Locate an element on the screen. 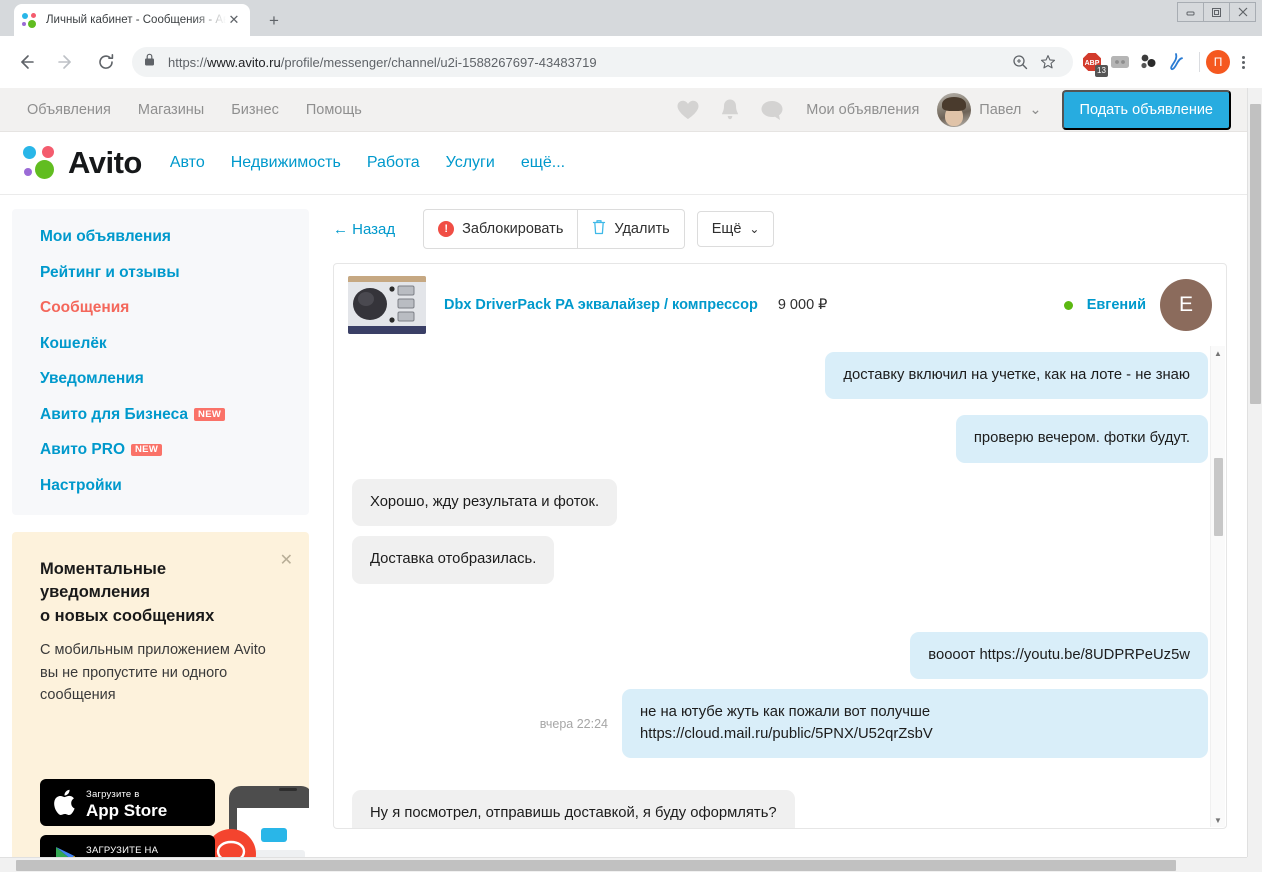 The image size is (1262, 872). browser-tab-title: Личный кабинет - Сообщения - Ав is located at coordinates (136, 20).